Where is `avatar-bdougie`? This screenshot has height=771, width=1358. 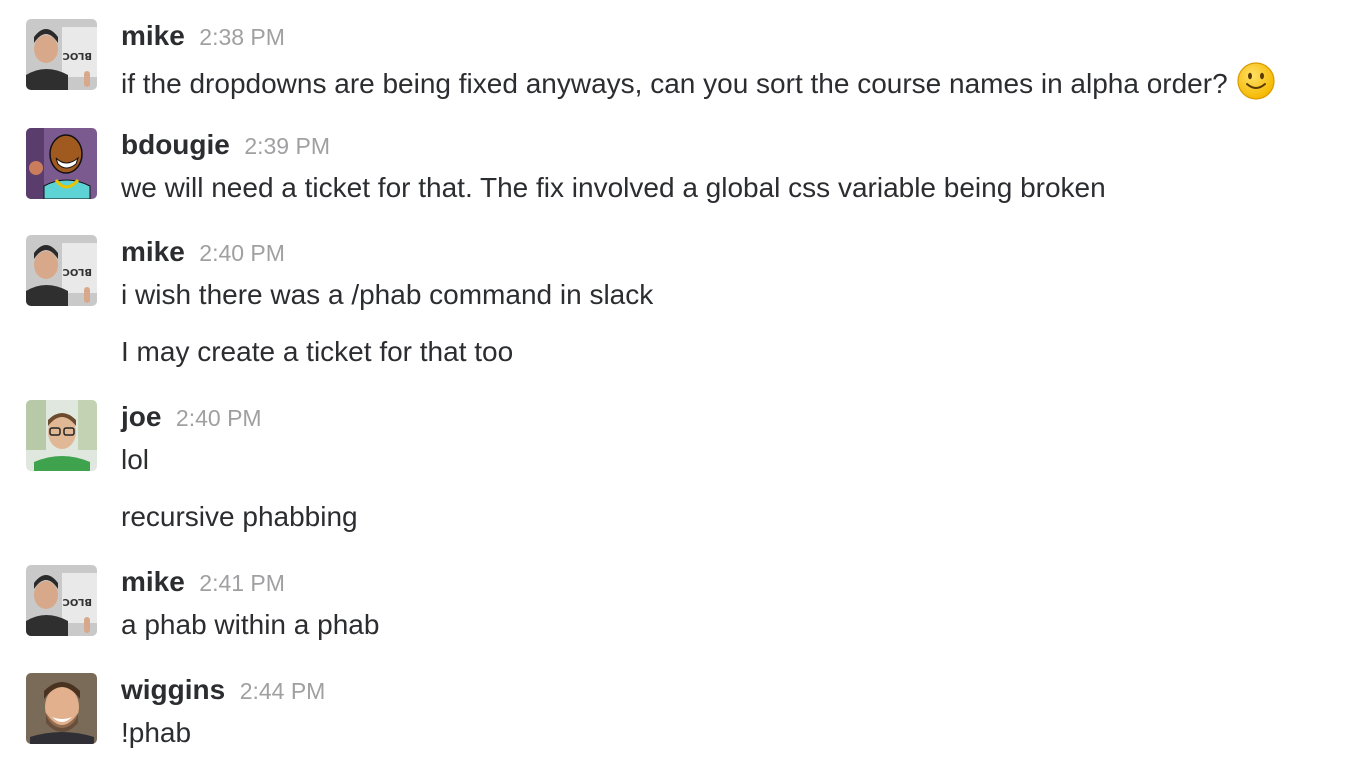 avatar-bdougie is located at coordinates (61, 163).